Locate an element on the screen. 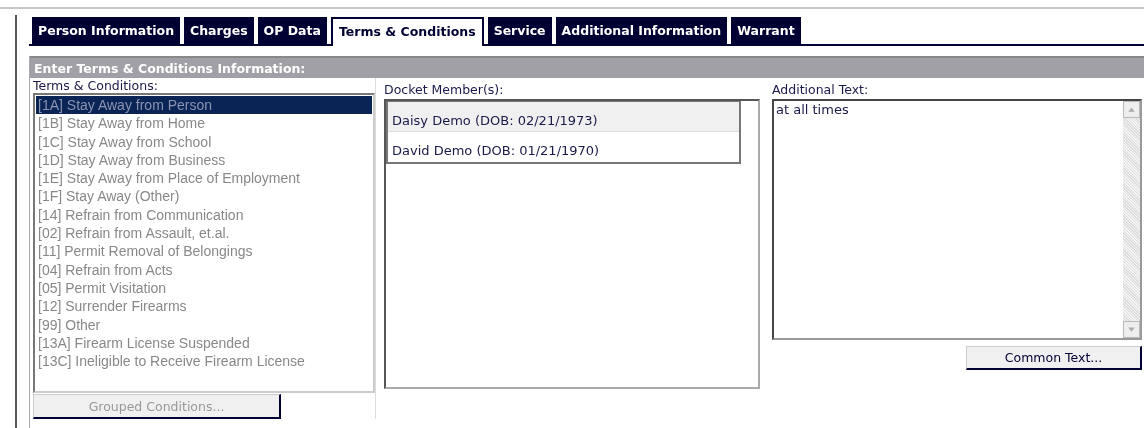 Image resolution: width=1144 pixels, height=428 pixels. scroll-down-icon is located at coordinates (1131, 329).